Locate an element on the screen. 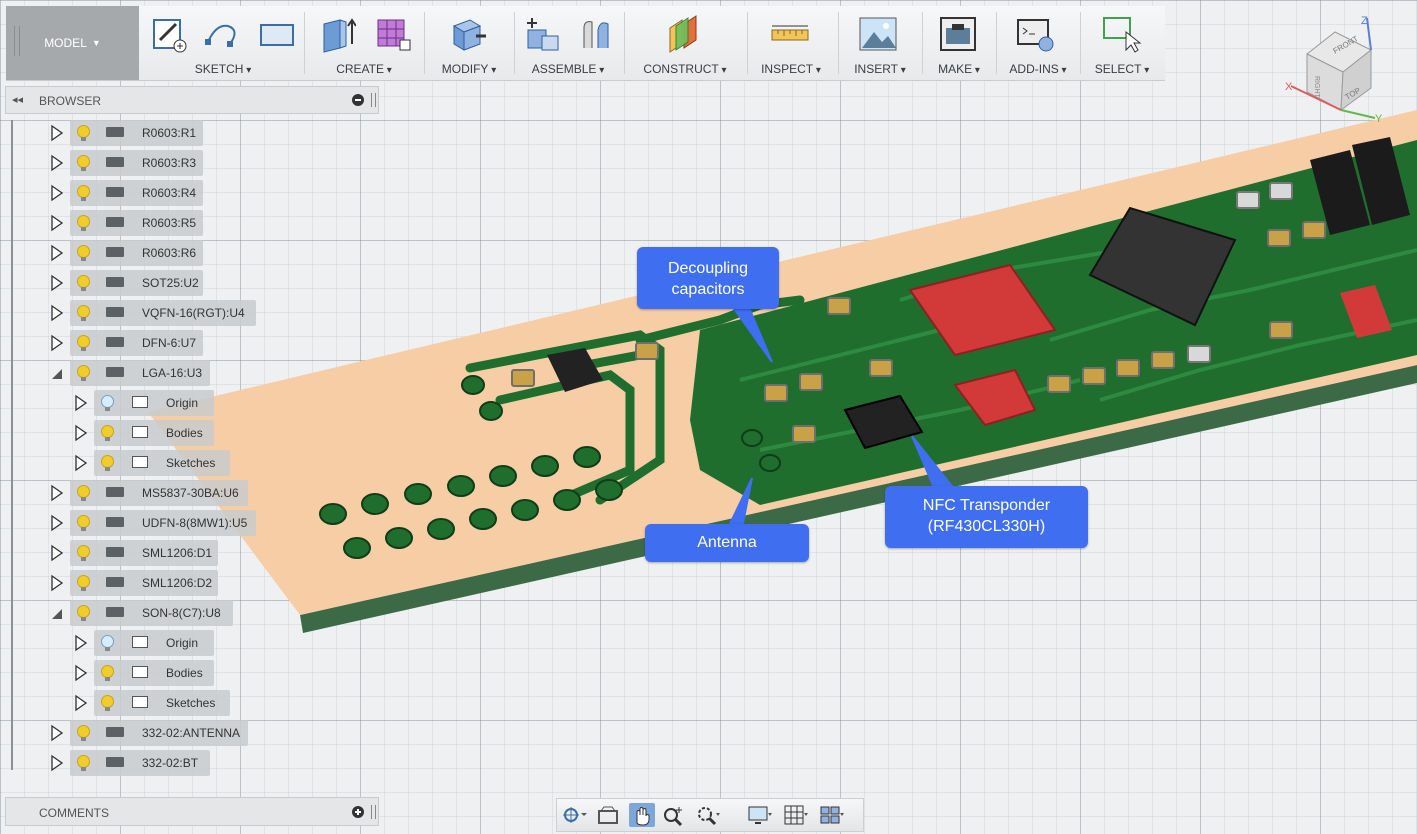 This screenshot has width=1417, height=834. assemble-group: ASSEMBLE is located at coordinates (568, 43).